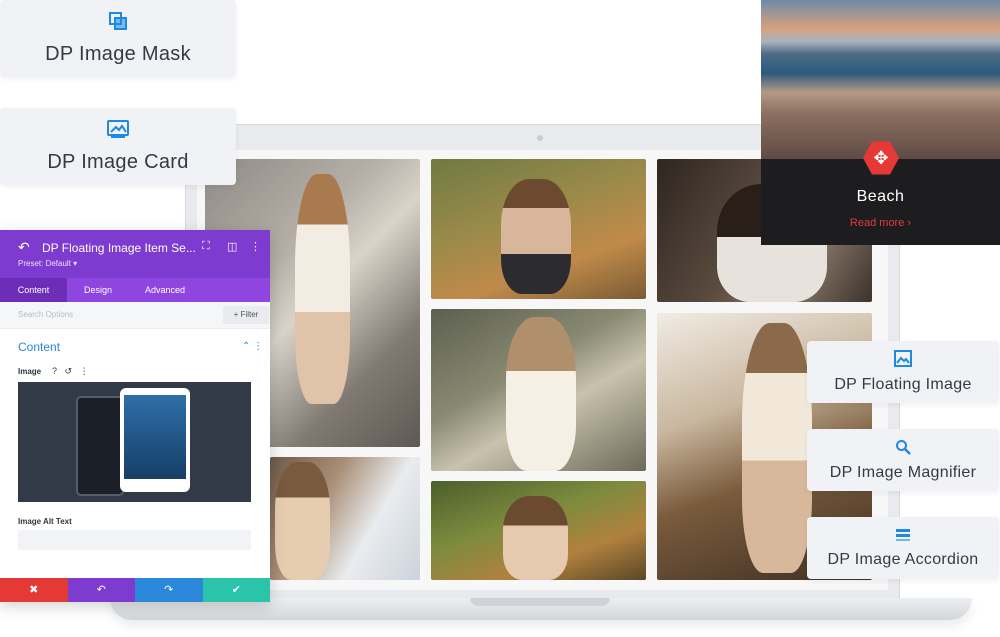 The width and height of the screenshot is (1000, 637). I want to click on tab-content: Content, so click(33, 290).